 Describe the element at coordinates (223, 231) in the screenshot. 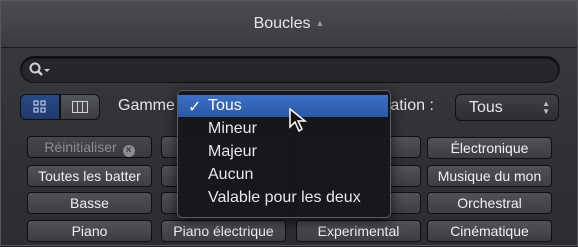

I see `keyword-button: Piano électrique` at that location.